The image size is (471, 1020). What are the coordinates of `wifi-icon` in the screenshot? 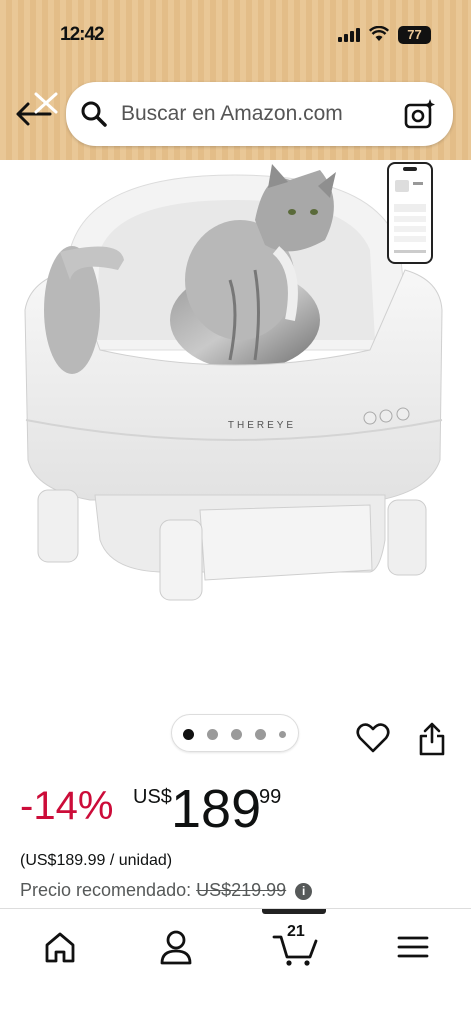 It's located at (379, 33).